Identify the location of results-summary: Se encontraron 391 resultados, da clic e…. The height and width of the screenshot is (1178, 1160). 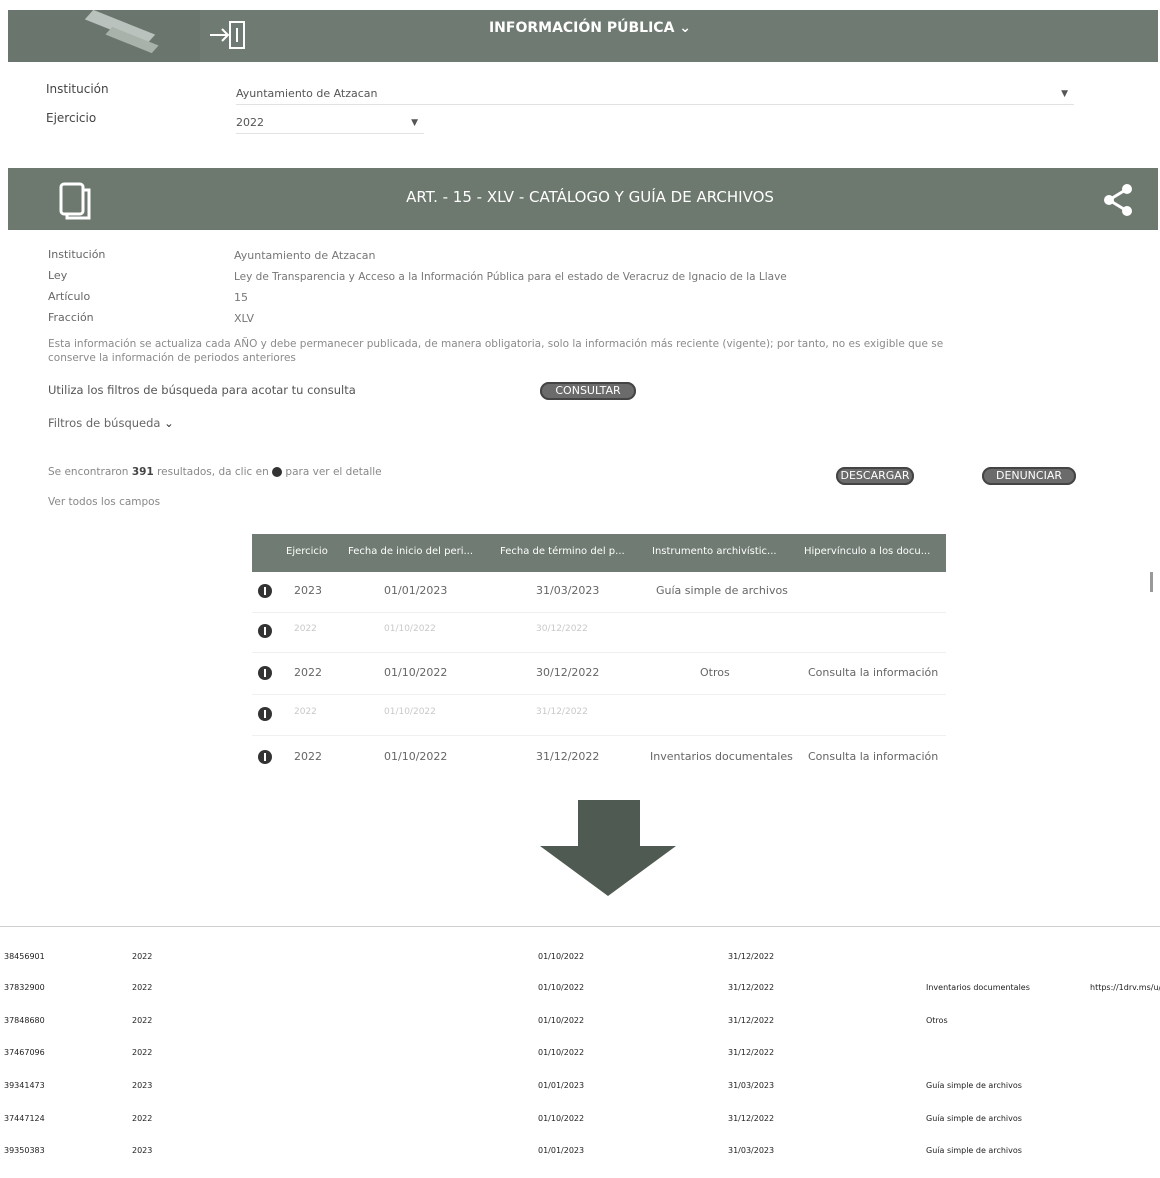
(215, 472).